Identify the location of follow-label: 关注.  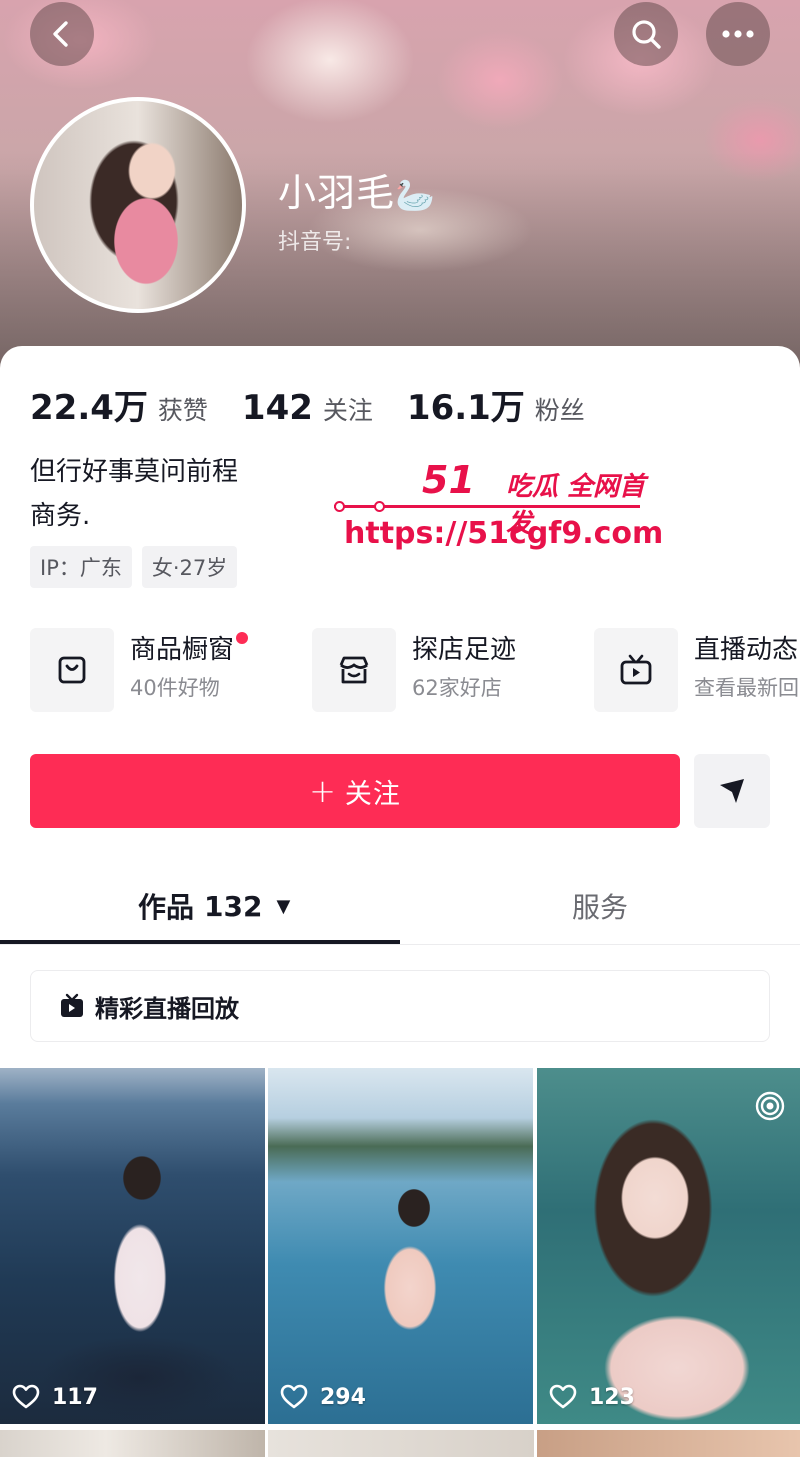
(372, 794).